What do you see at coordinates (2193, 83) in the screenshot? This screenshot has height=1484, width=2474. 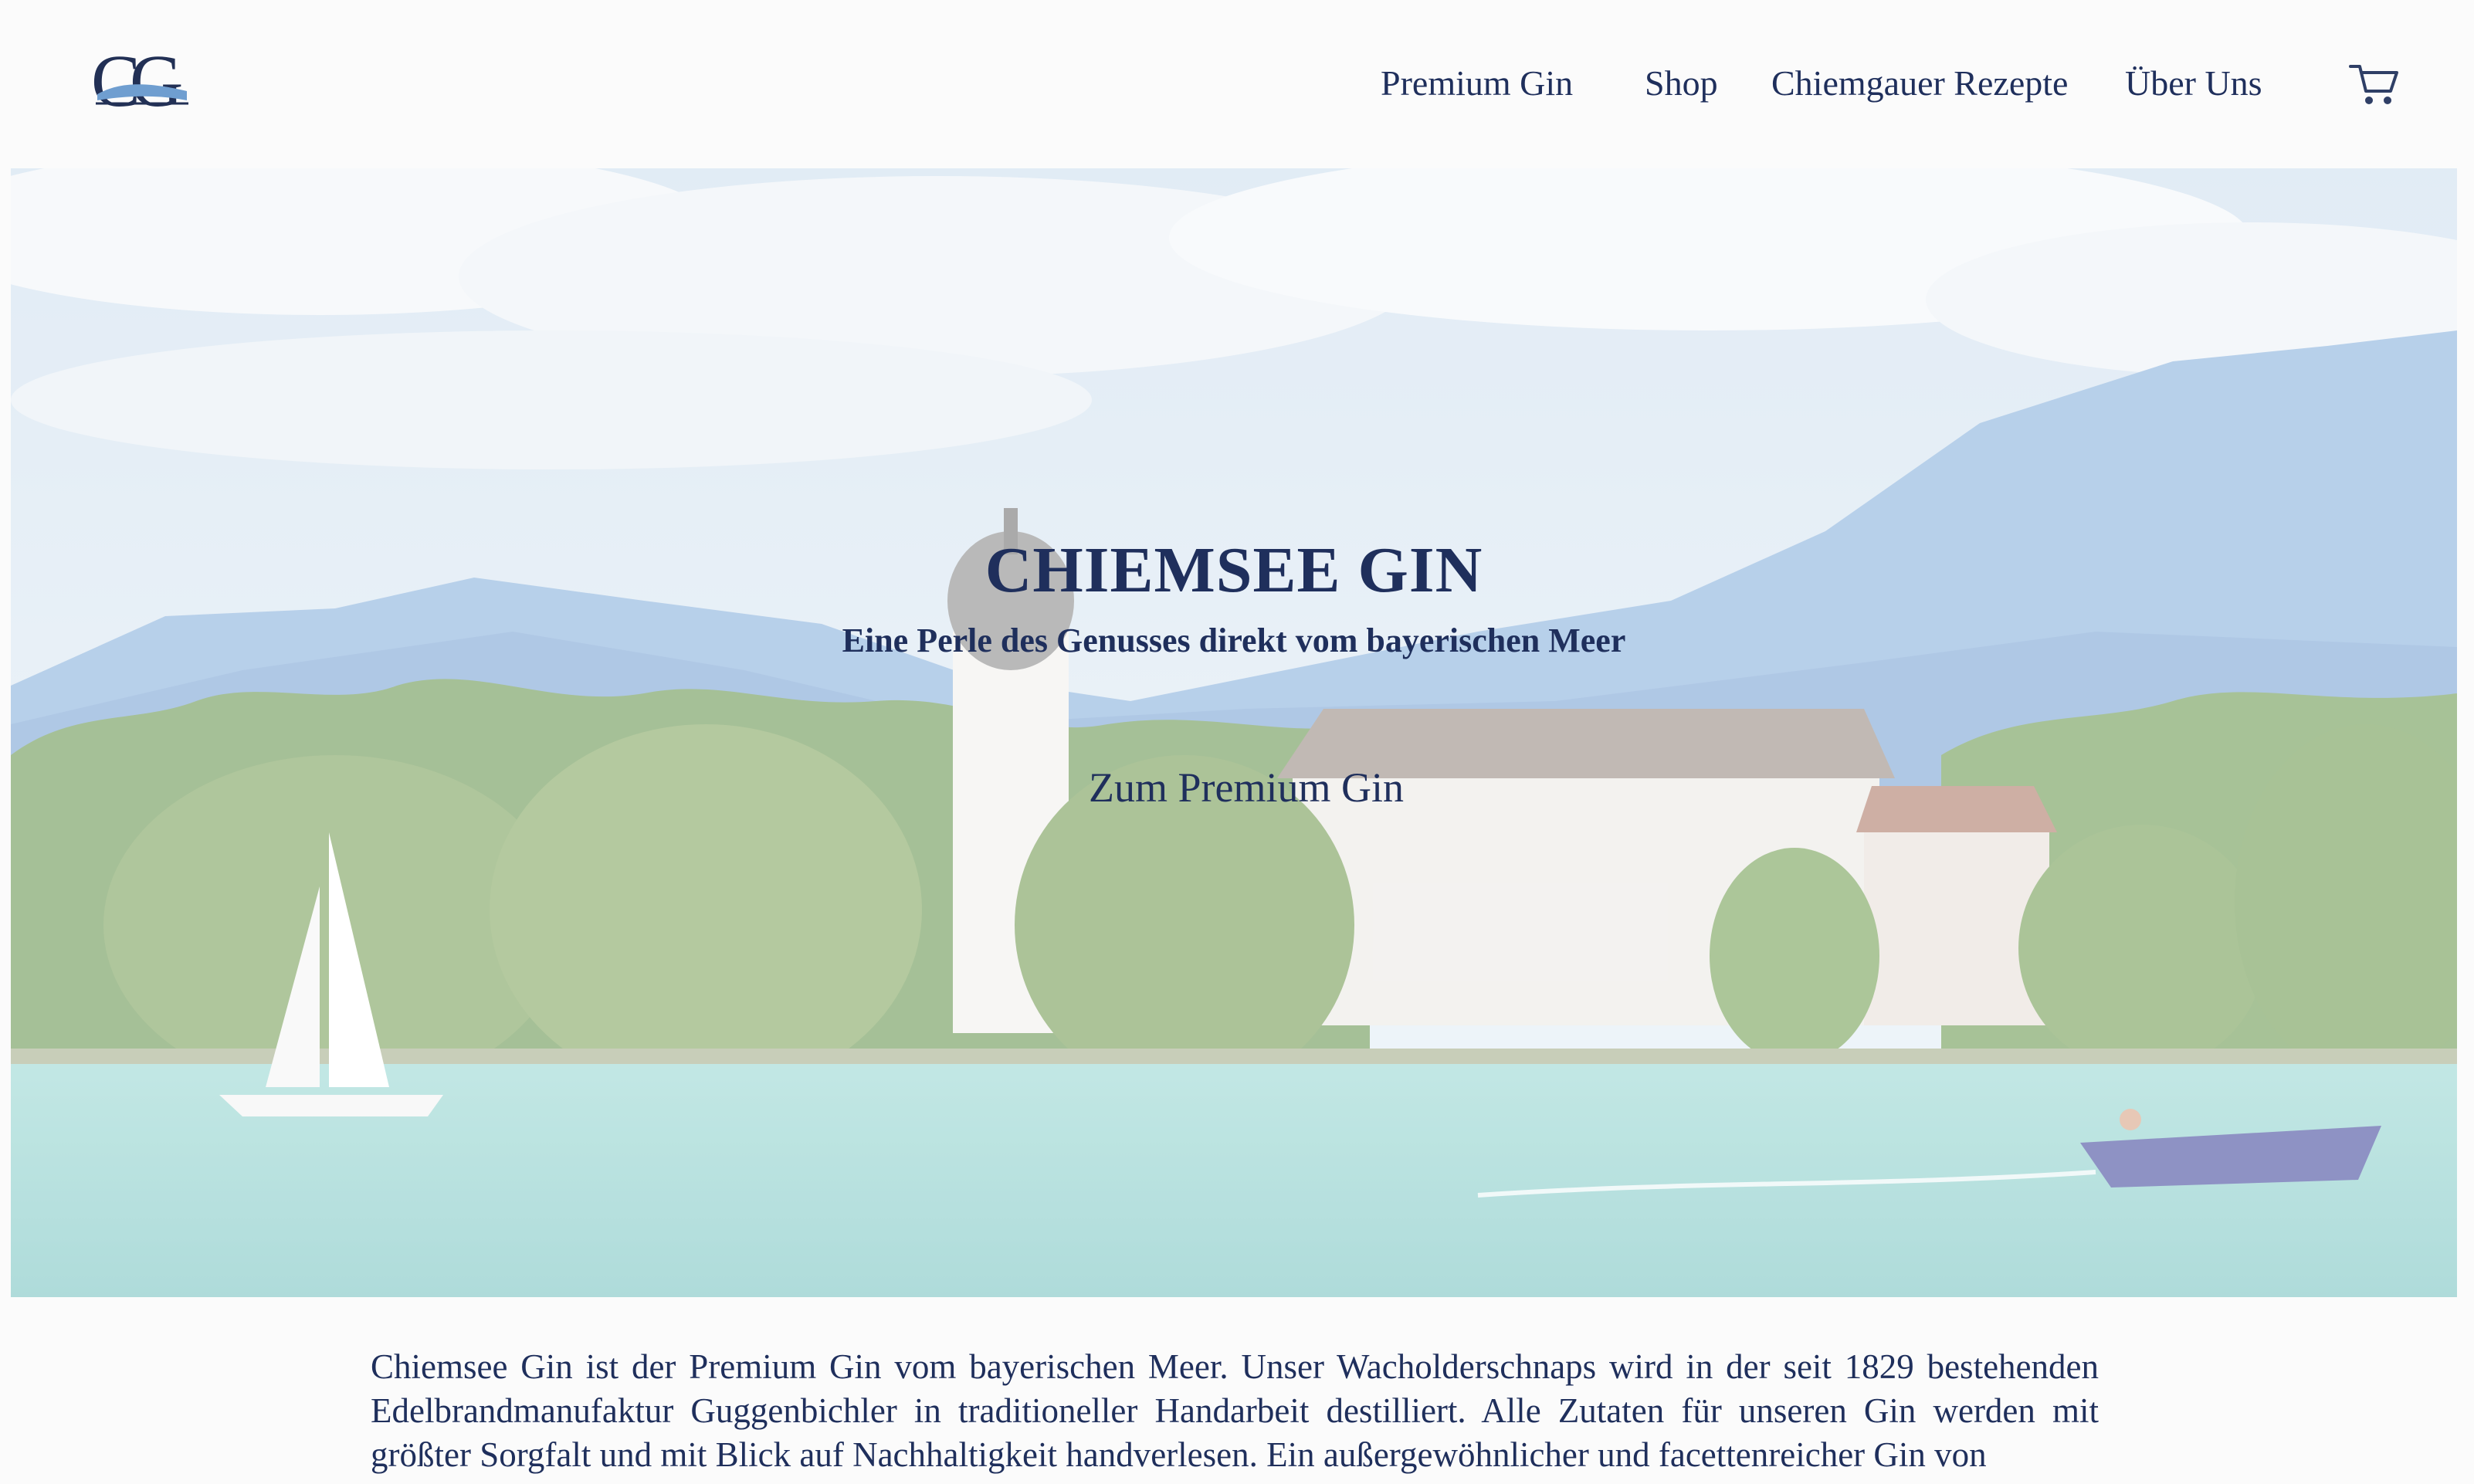 I see `nav-ueber-uns-link: Über Uns` at bounding box center [2193, 83].